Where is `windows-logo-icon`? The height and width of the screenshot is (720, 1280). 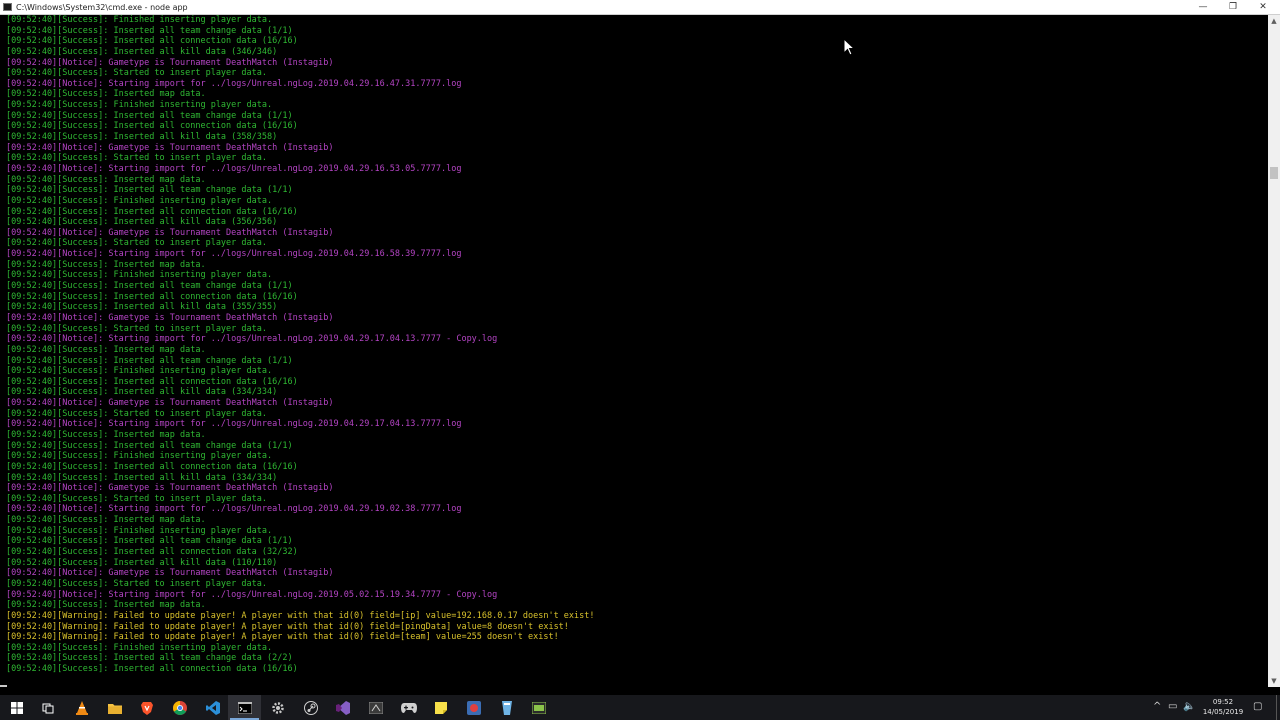 windows-logo-icon is located at coordinates (16, 707).